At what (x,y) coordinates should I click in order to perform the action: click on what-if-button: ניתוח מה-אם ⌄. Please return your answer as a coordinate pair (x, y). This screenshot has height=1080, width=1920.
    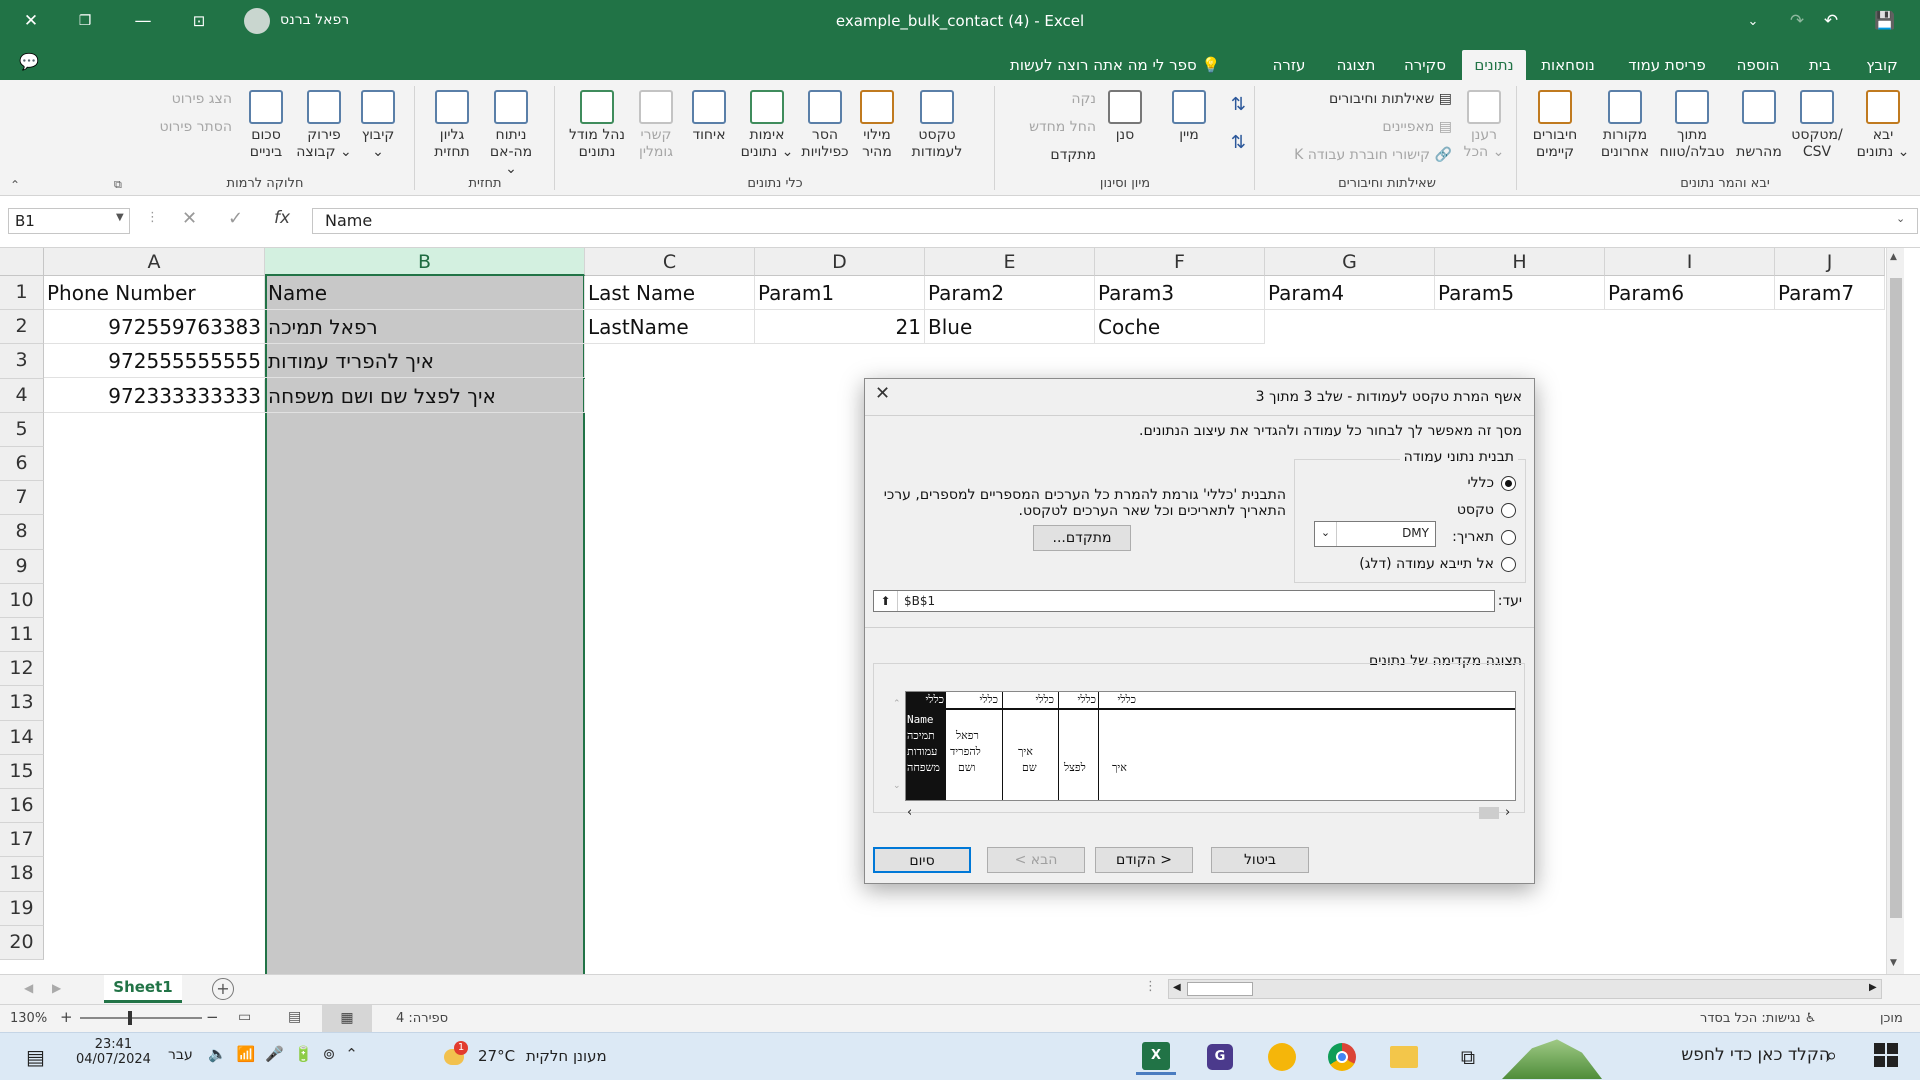
    Looking at the image, I should click on (511, 134).